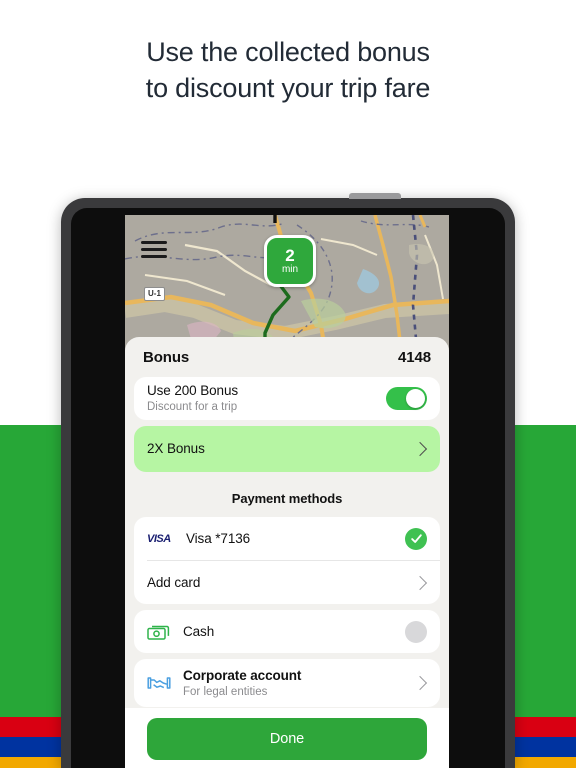  I want to click on cash-card: Cash, so click(287, 631).